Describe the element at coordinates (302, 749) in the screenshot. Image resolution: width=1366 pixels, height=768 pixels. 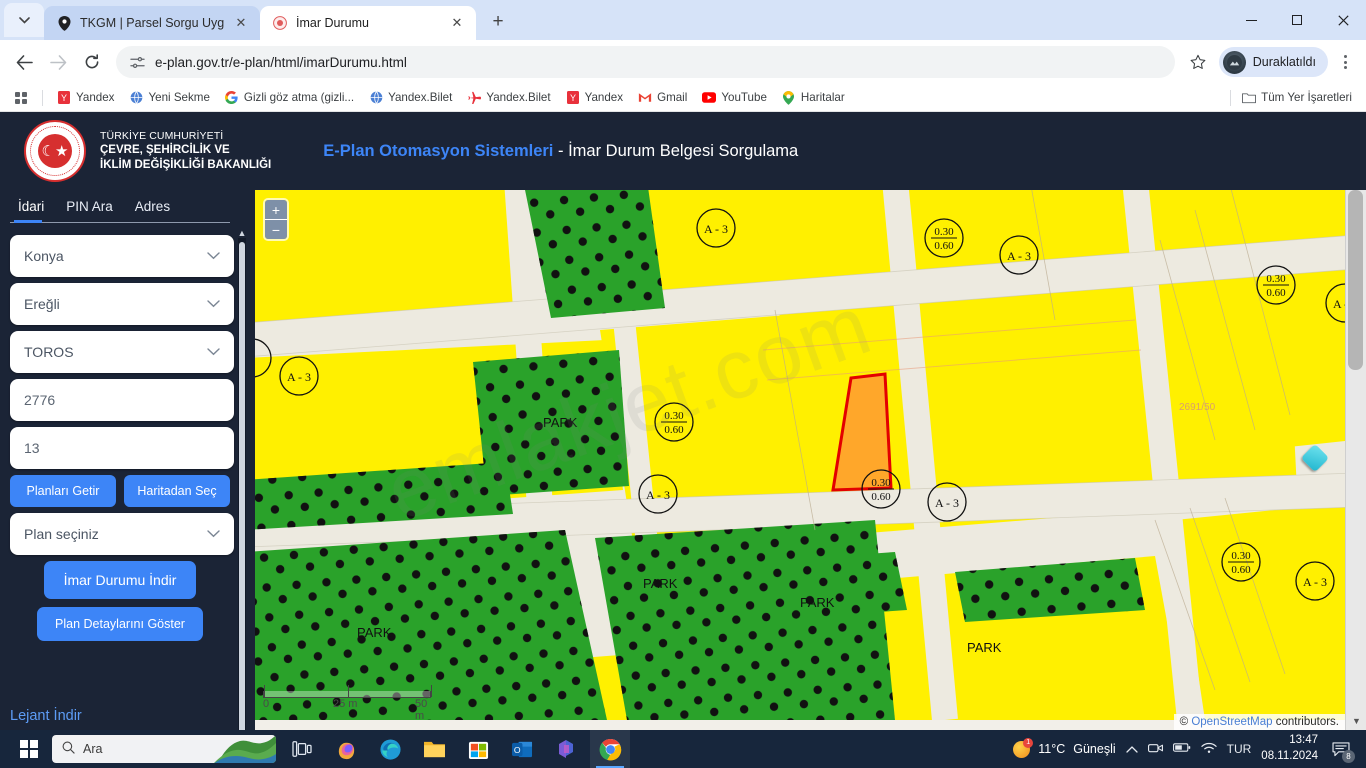
I see `task-view-icon` at that location.